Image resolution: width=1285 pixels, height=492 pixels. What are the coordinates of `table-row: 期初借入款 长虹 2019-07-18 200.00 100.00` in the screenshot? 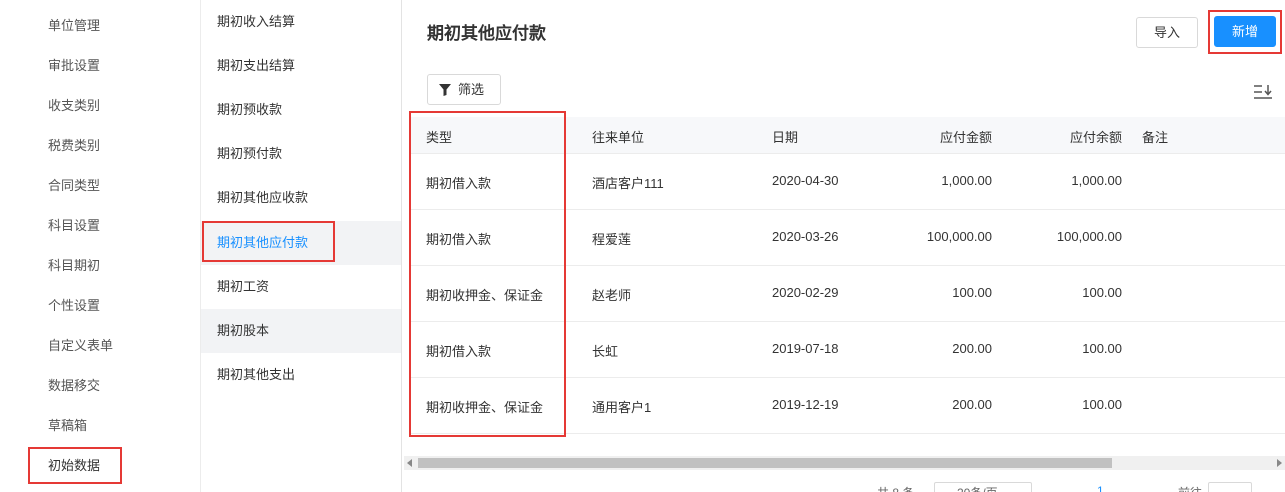 It's located at (847, 350).